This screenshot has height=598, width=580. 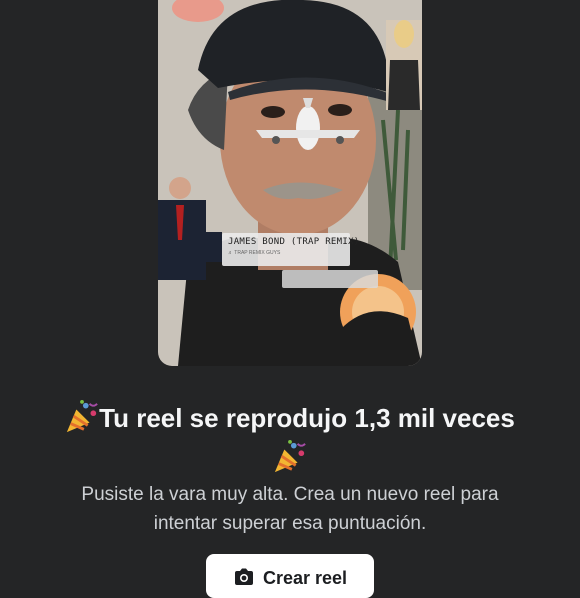 What do you see at coordinates (290, 438) in the screenshot?
I see `milestone-headline: Tu reel se reprodujo 1,3 mil veces` at bounding box center [290, 438].